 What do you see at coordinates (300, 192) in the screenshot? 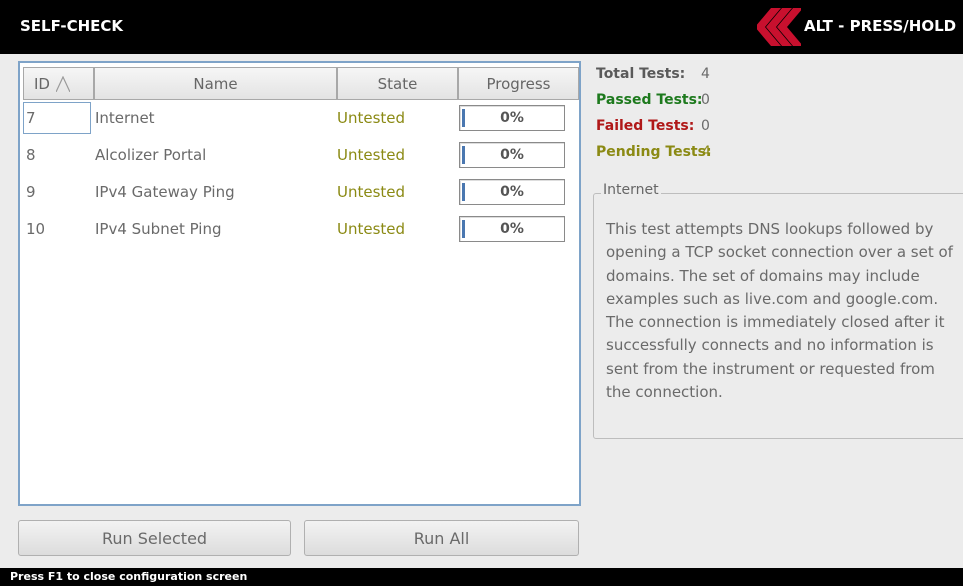
I see `table-row: 9 IPv4 Gateway Ping Untested 0%` at bounding box center [300, 192].